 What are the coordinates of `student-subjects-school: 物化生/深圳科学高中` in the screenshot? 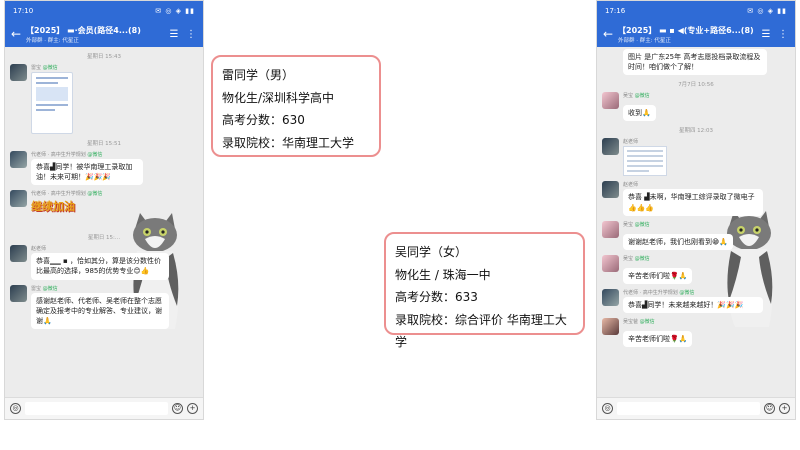 It's located at (278, 97).